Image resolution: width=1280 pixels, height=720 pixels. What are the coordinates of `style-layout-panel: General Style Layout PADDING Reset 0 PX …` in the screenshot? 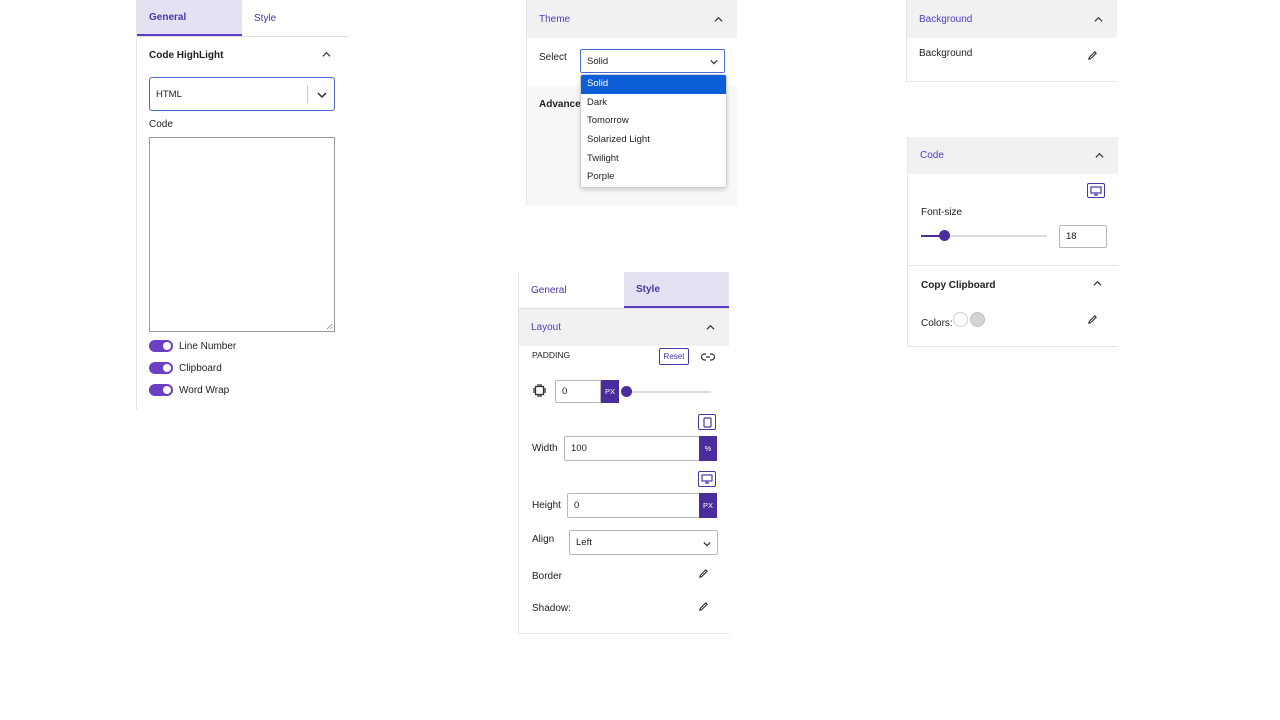 It's located at (623, 453).